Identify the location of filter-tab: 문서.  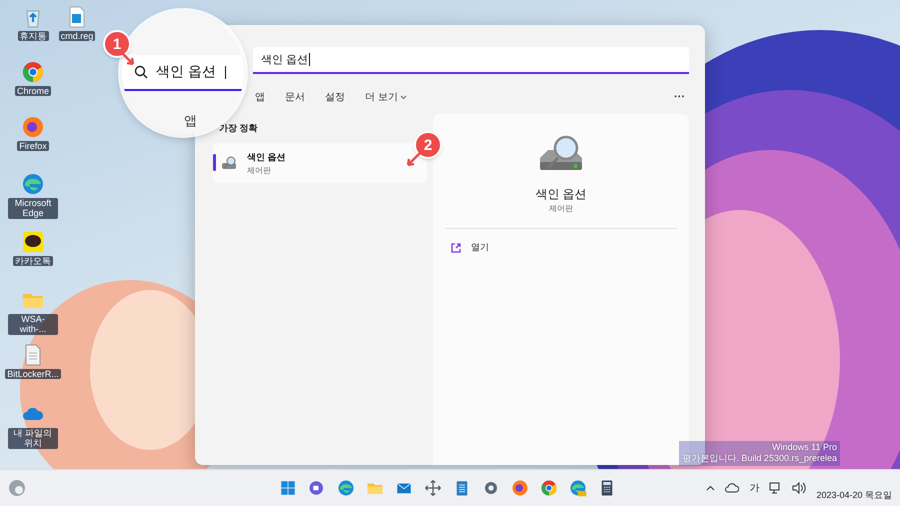
(295, 97).